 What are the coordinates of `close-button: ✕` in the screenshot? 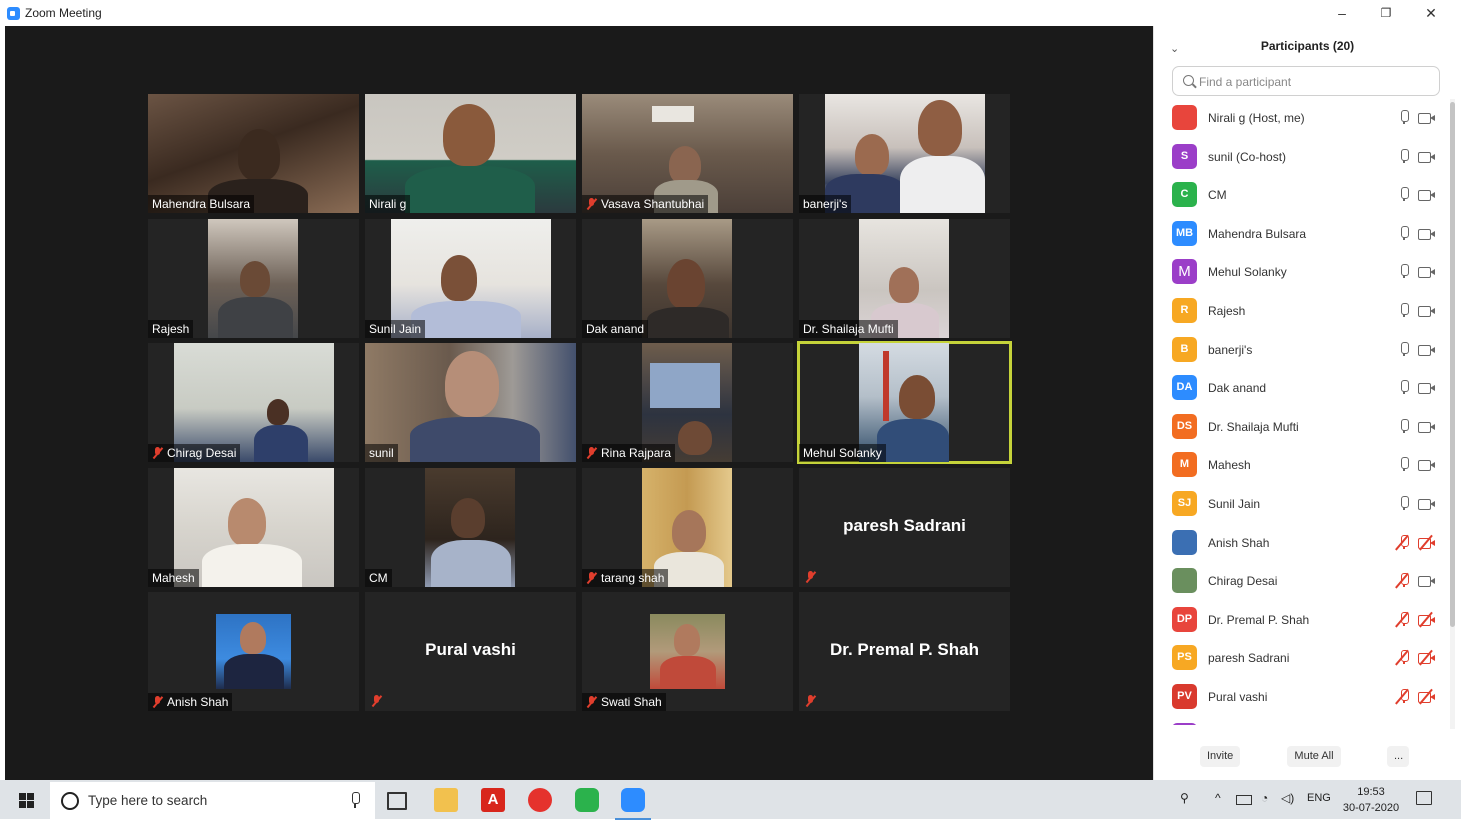 It's located at (1431, 13).